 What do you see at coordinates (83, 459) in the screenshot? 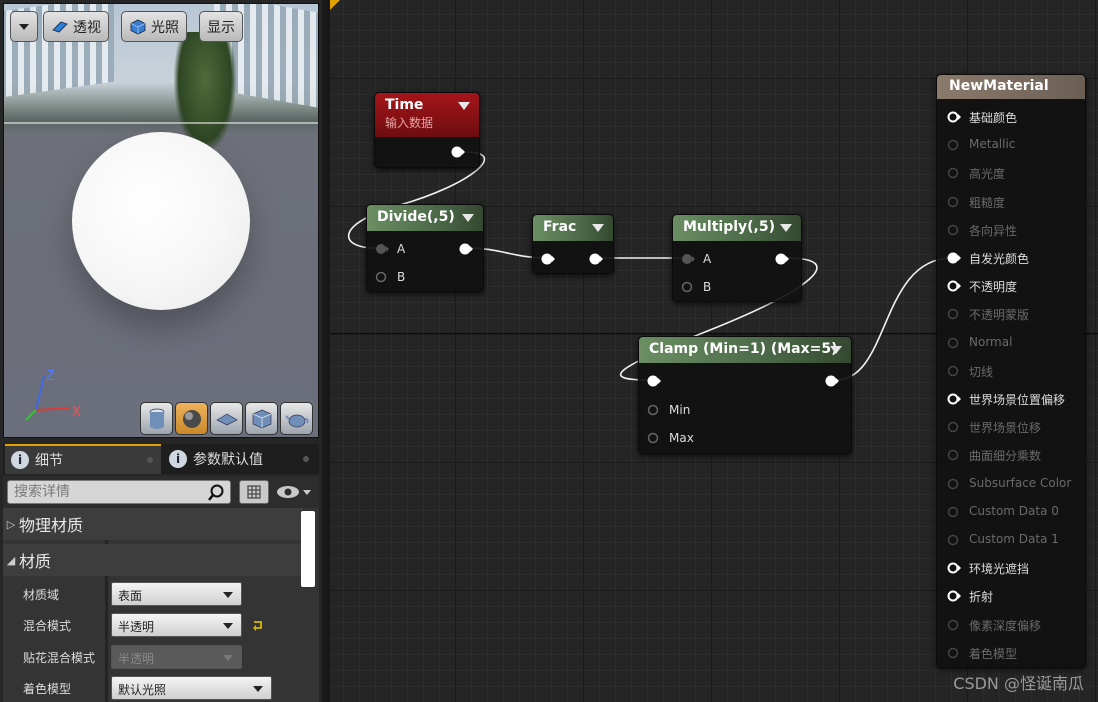
I see `tab-details: i 细节` at bounding box center [83, 459].